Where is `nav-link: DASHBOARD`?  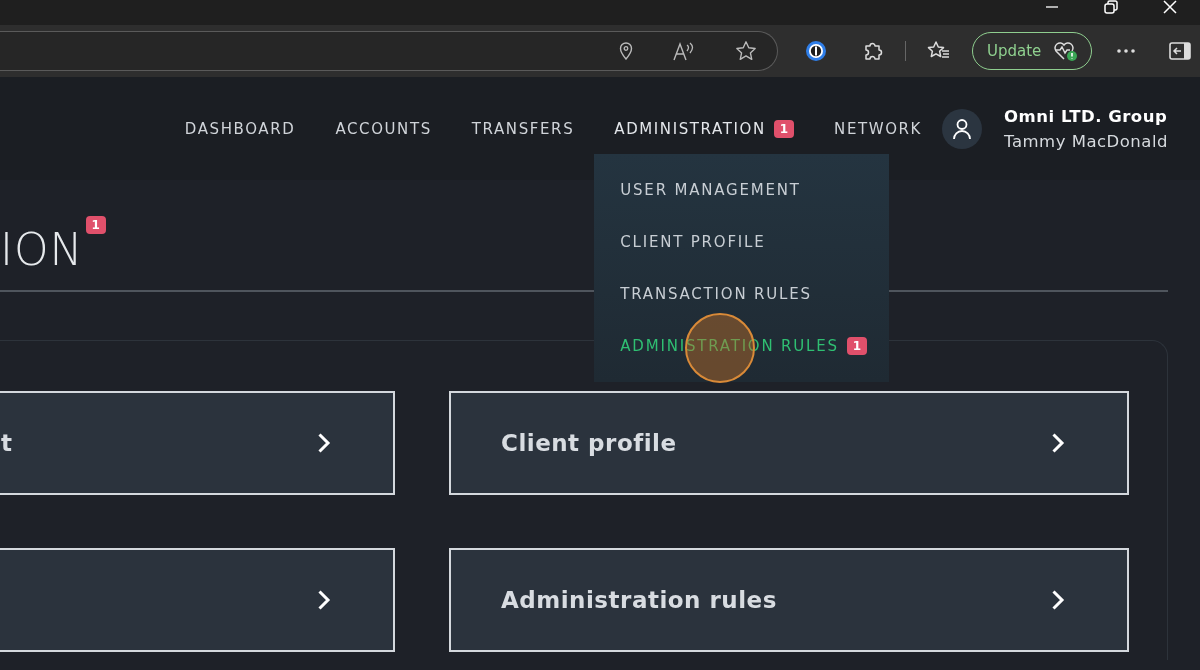
nav-link: DASHBOARD is located at coordinates (240, 128).